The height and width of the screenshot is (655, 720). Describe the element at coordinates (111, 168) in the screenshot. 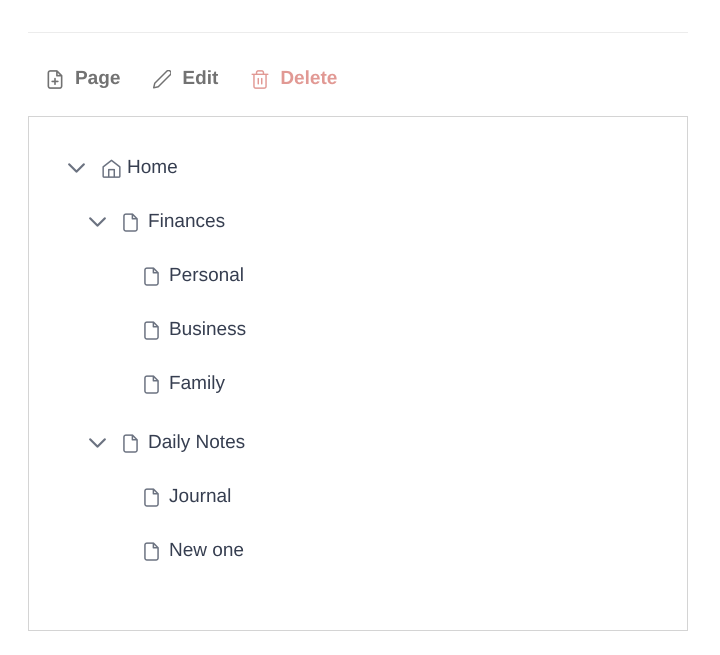

I see `house-icon` at that location.